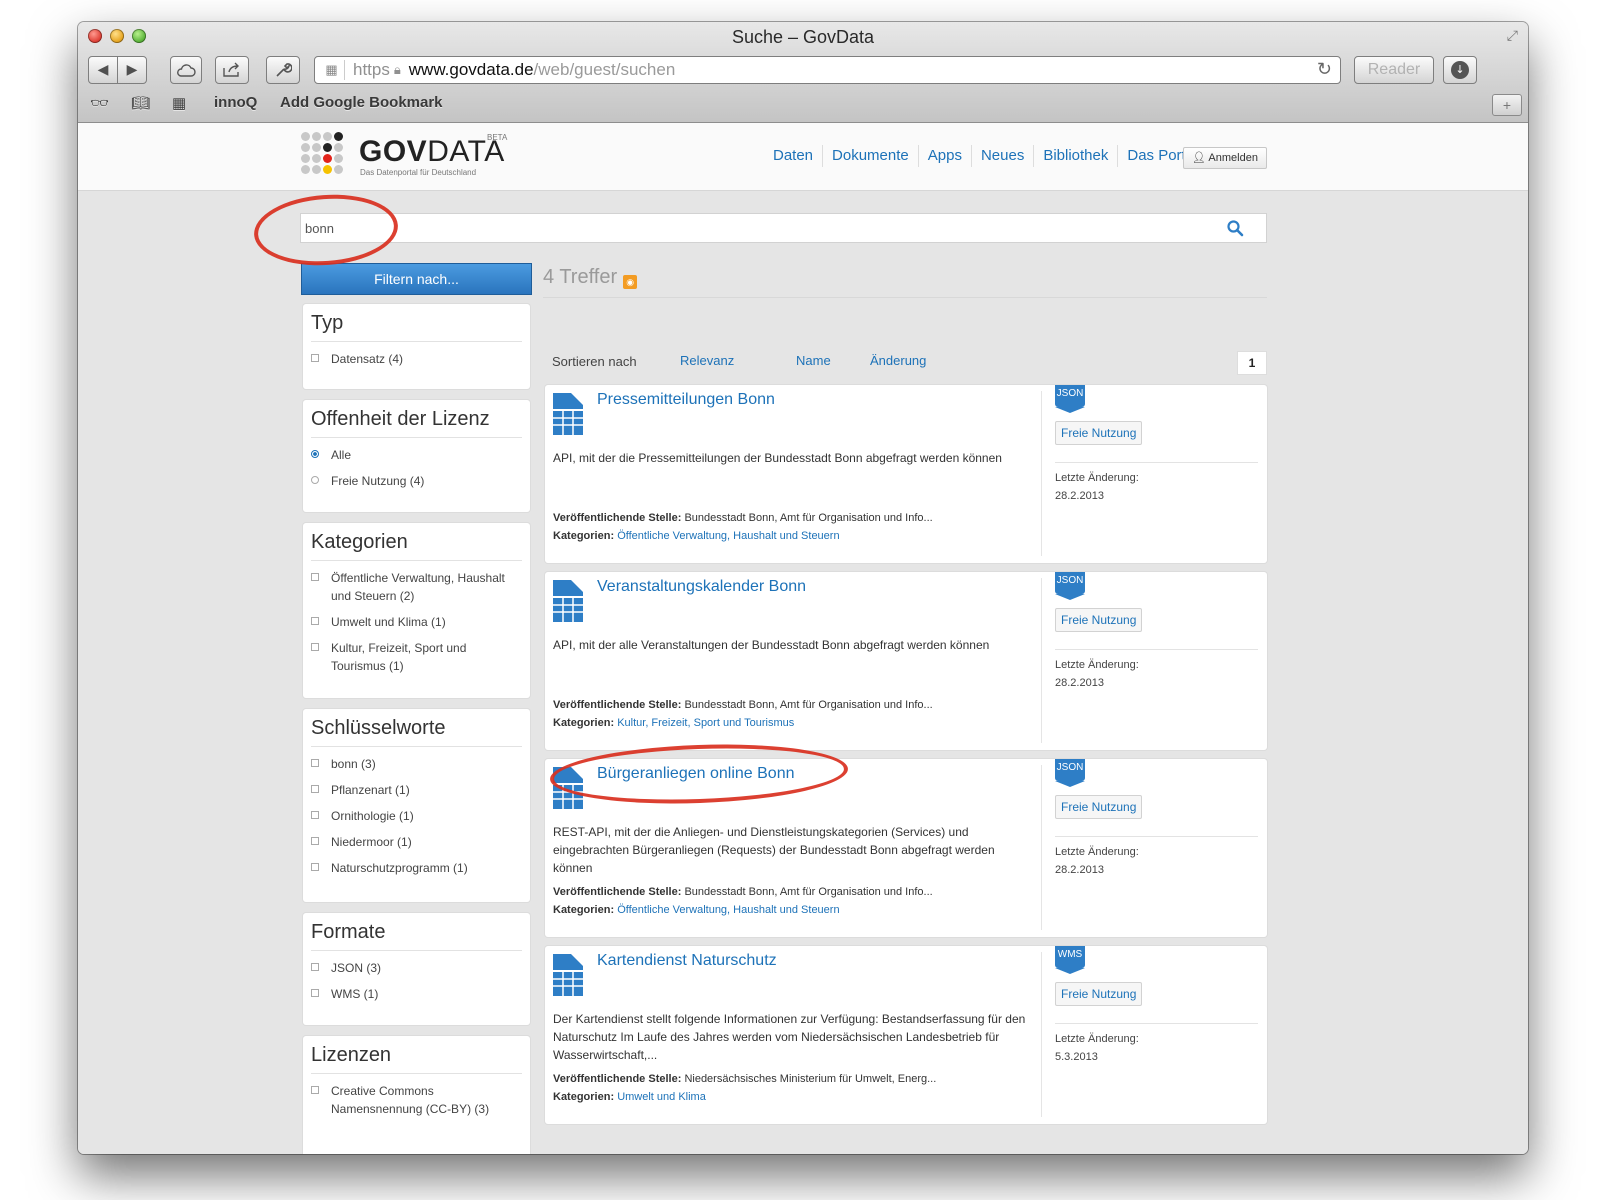  I want to click on share-button, so click(232, 70).